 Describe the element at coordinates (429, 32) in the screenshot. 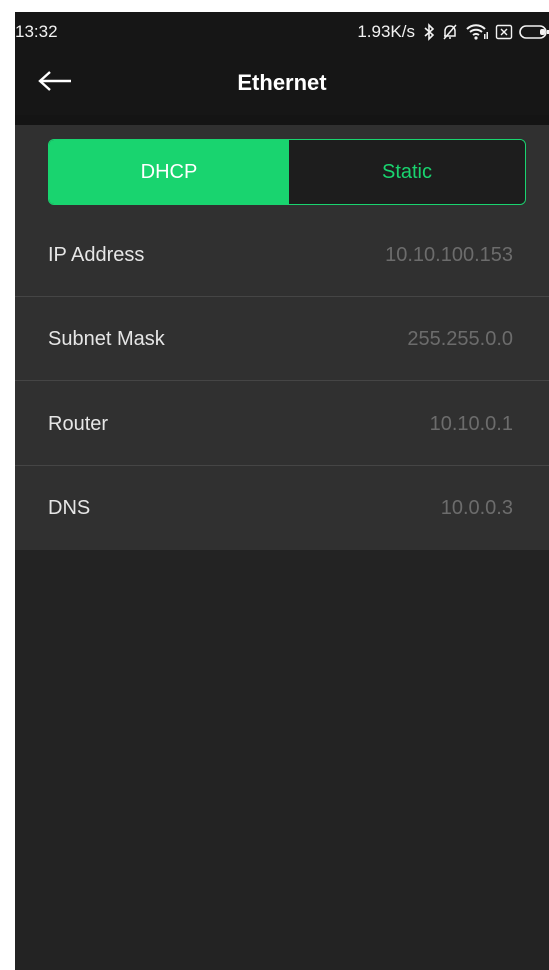

I see `bluetooth-icon` at that location.